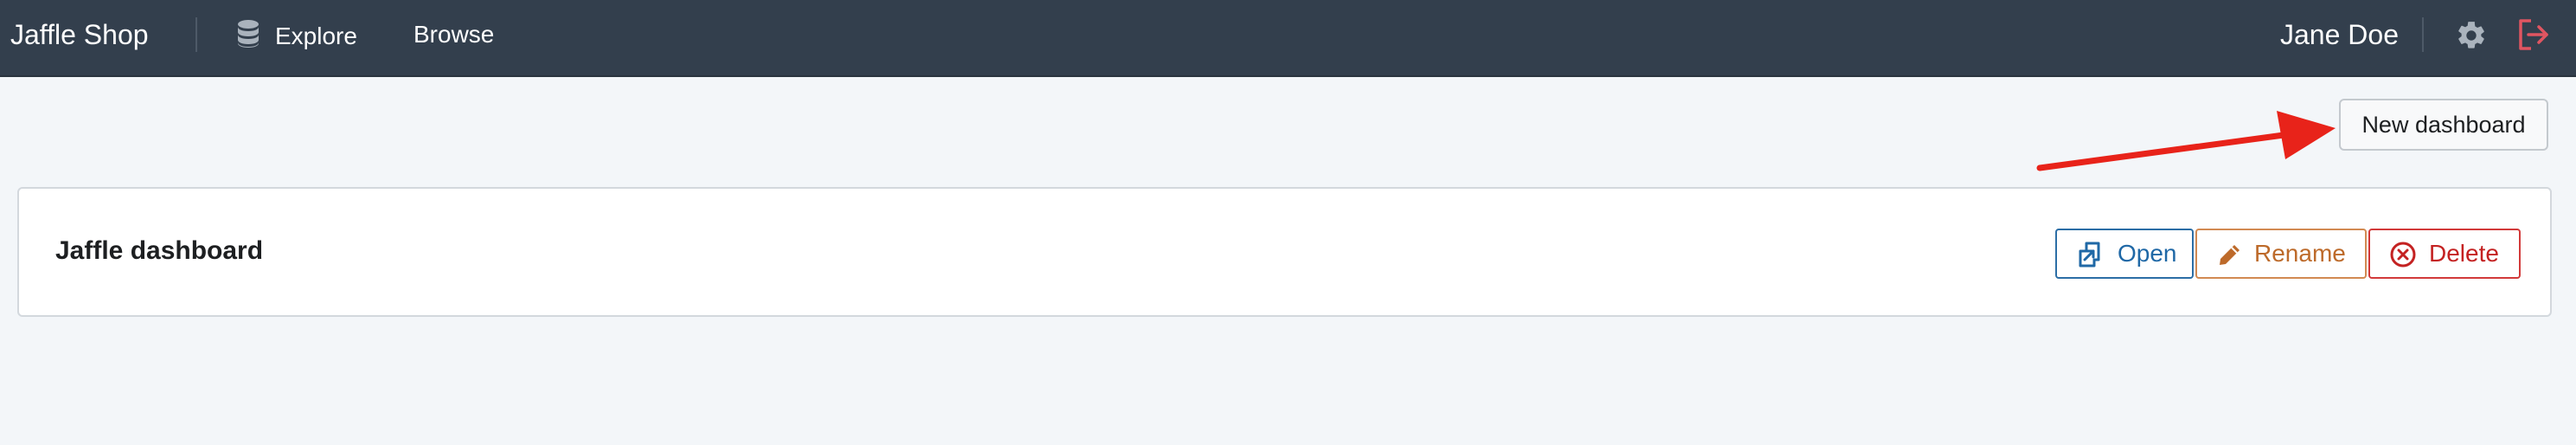 The image size is (2576, 445). What do you see at coordinates (2443, 125) in the screenshot?
I see `new-dashboard-button: New dashboard` at bounding box center [2443, 125].